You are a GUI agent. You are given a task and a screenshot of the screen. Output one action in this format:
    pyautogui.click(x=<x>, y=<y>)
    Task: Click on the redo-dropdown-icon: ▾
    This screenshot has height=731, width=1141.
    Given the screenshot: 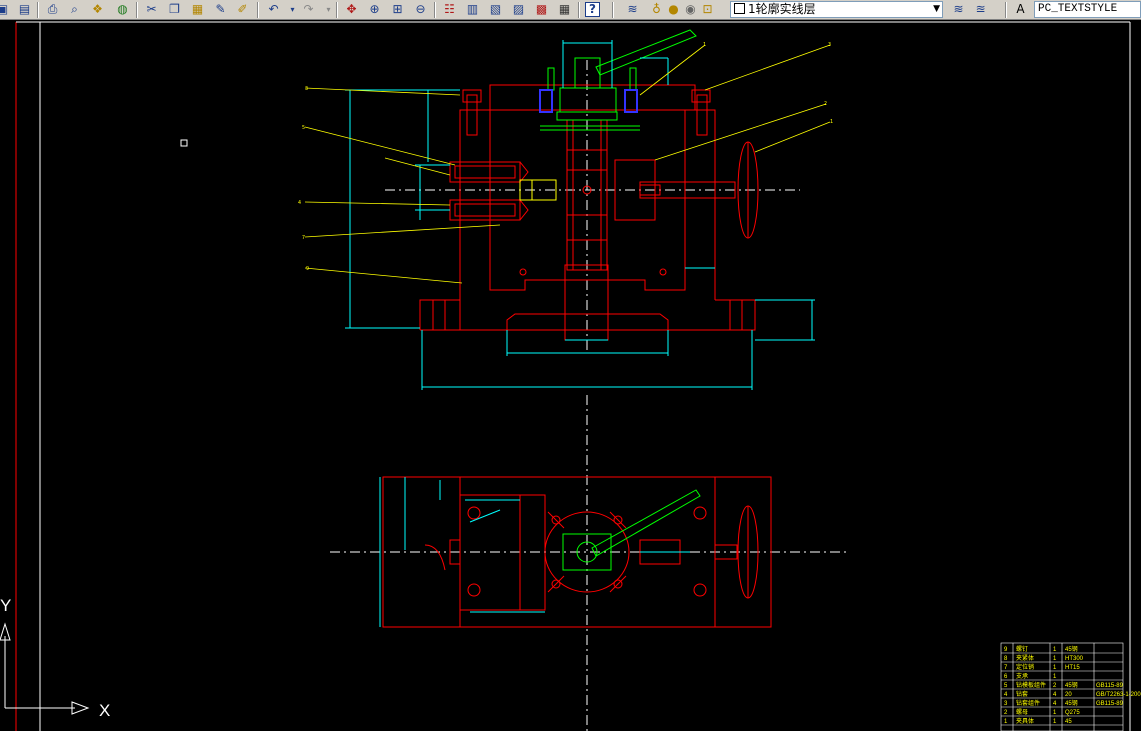 What is the action you would take?
    pyautogui.click(x=328, y=9)
    